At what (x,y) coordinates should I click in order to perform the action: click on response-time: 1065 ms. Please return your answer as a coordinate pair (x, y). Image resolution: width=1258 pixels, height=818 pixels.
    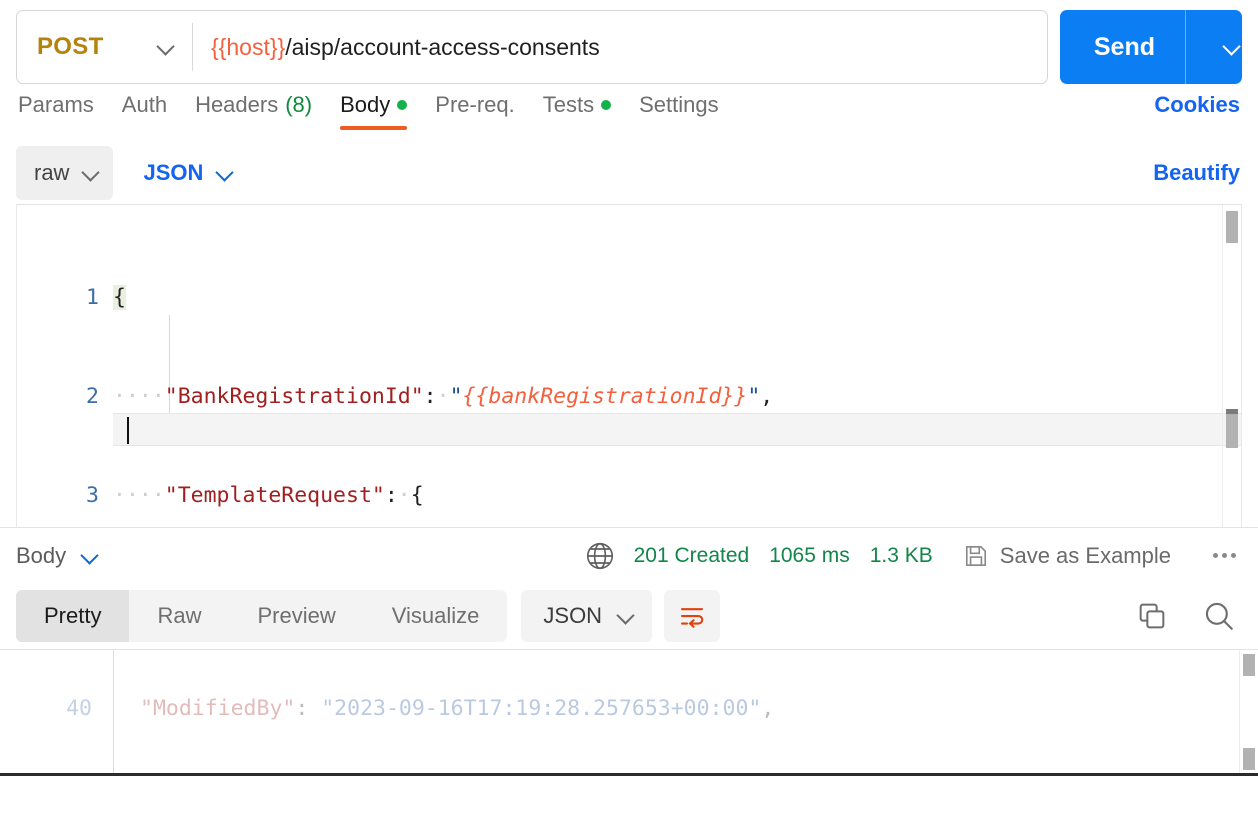
    Looking at the image, I should click on (809, 555).